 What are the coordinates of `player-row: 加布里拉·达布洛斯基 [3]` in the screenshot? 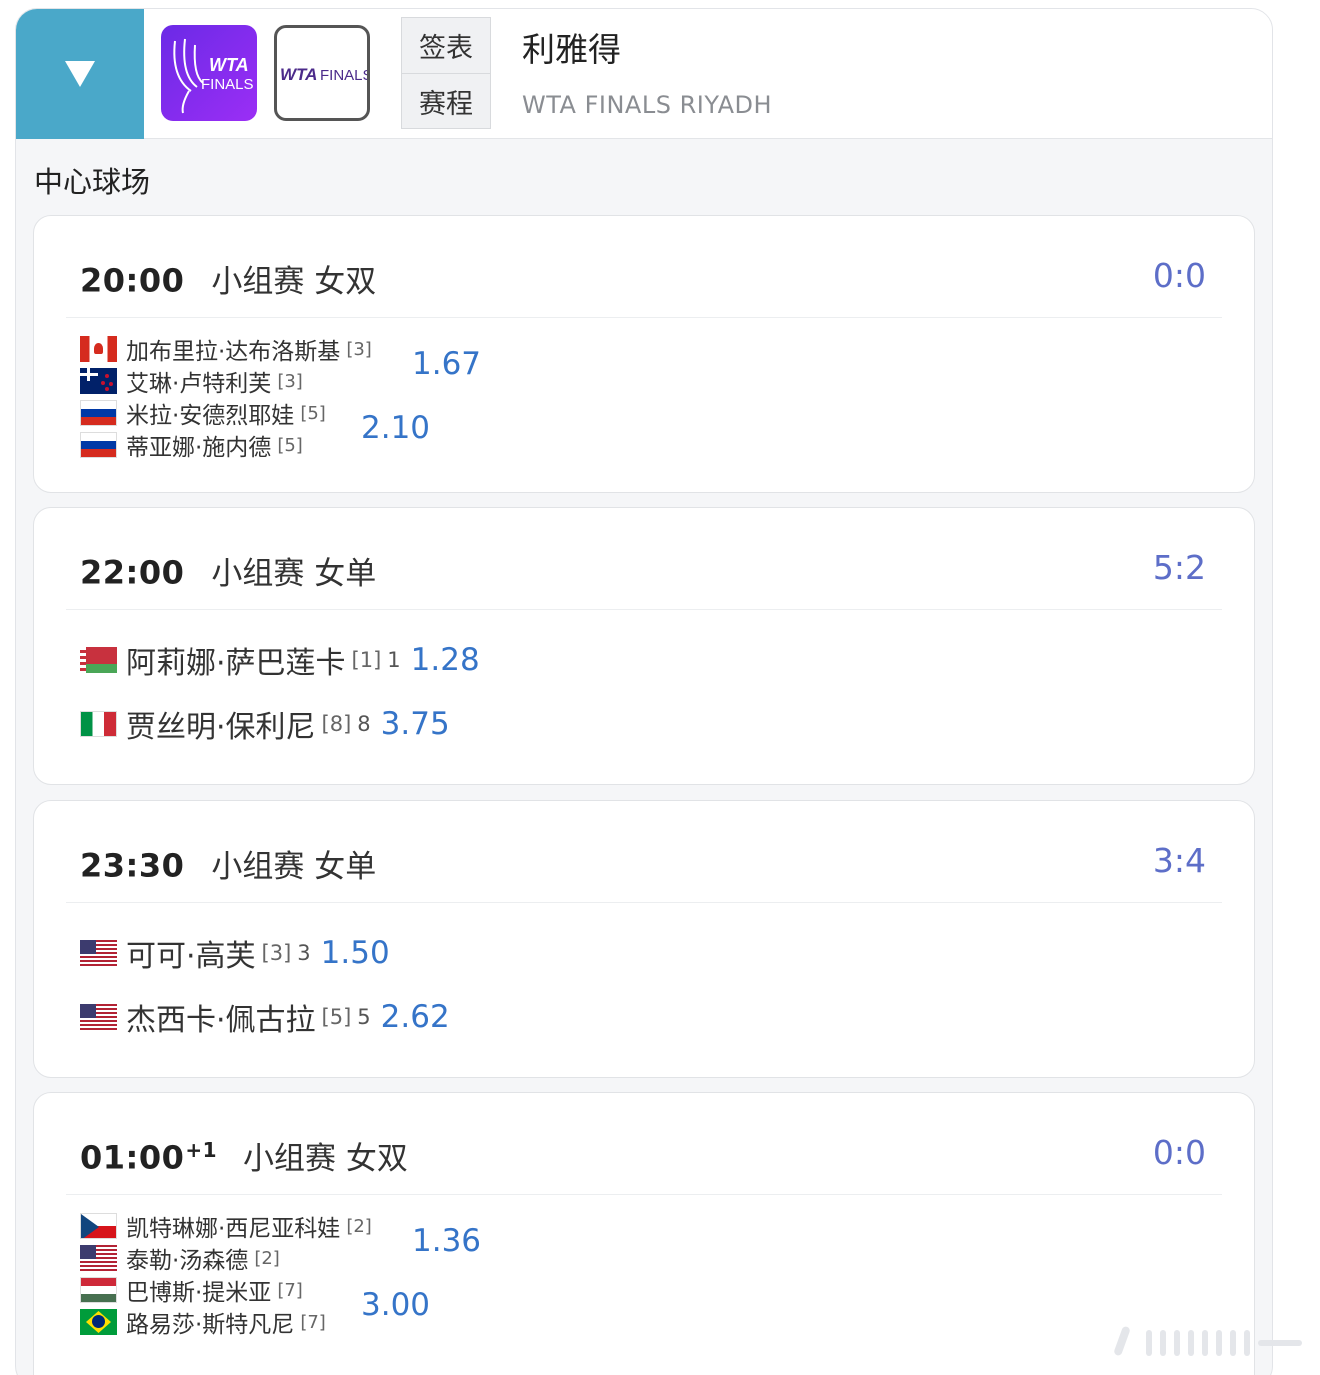 It's located at (226, 349).